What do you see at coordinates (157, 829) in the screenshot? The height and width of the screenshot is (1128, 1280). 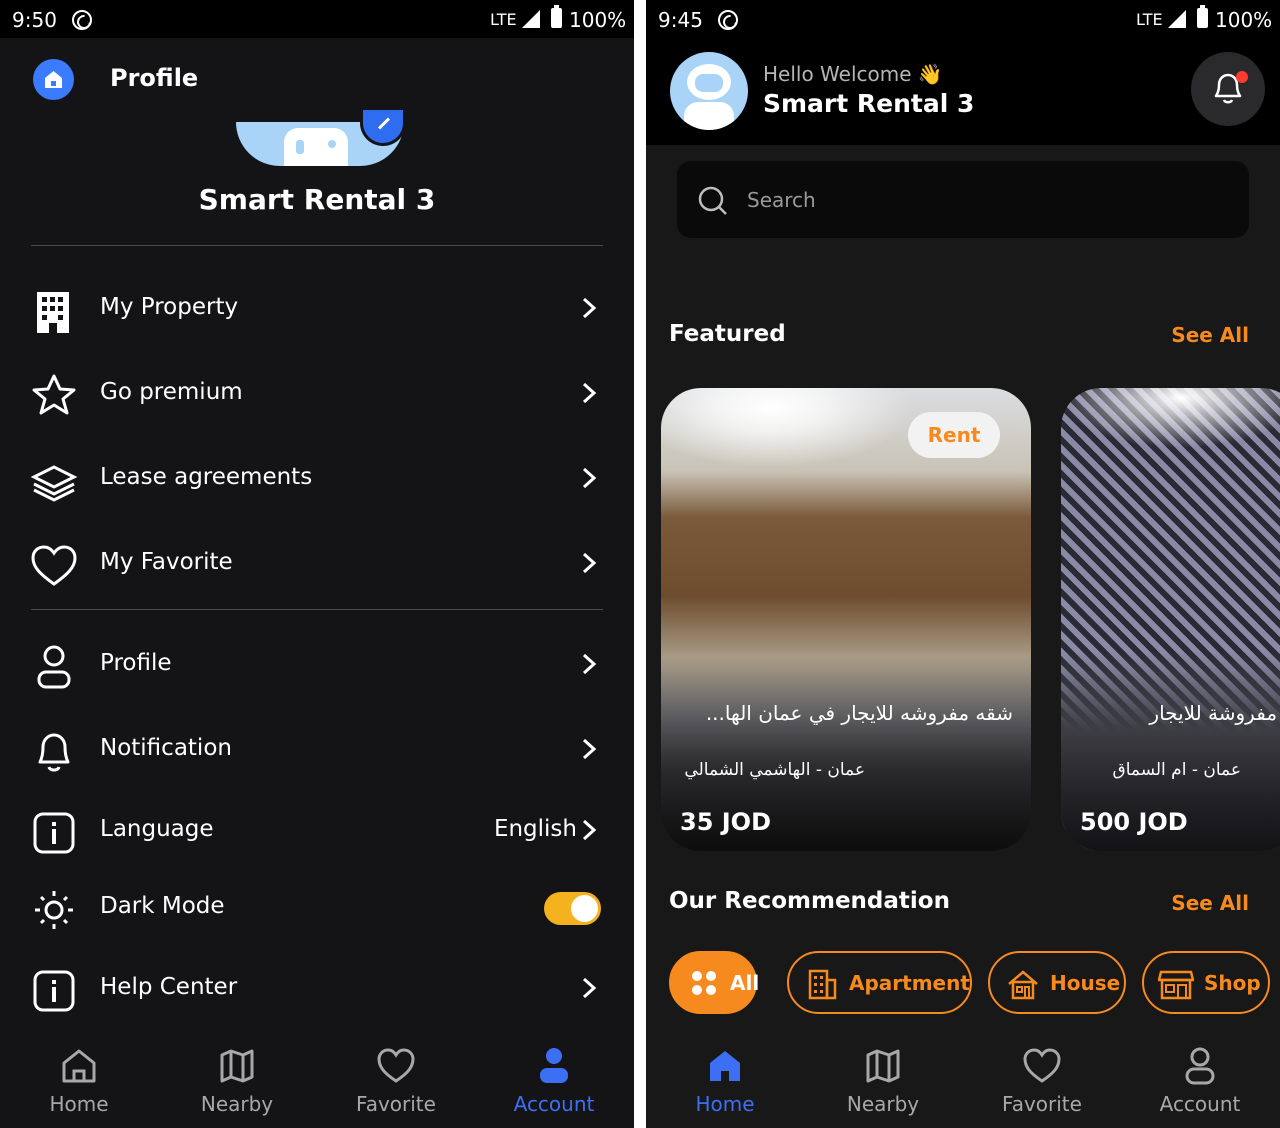 I see `menu-item-label: Language` at bounding box center [157, 829].